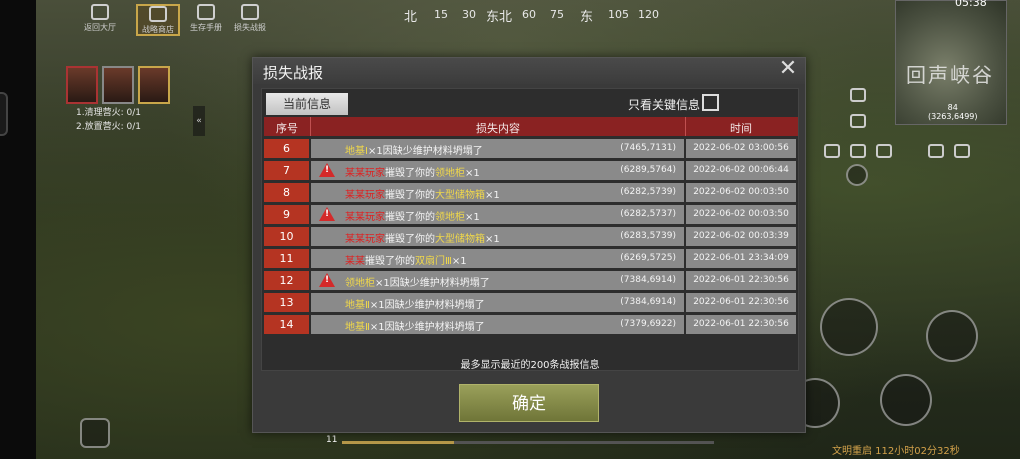 This screenshot has height=459, width=1020. I want to click on task-item: 2.放置营火: 0/1, so click(108, 127).